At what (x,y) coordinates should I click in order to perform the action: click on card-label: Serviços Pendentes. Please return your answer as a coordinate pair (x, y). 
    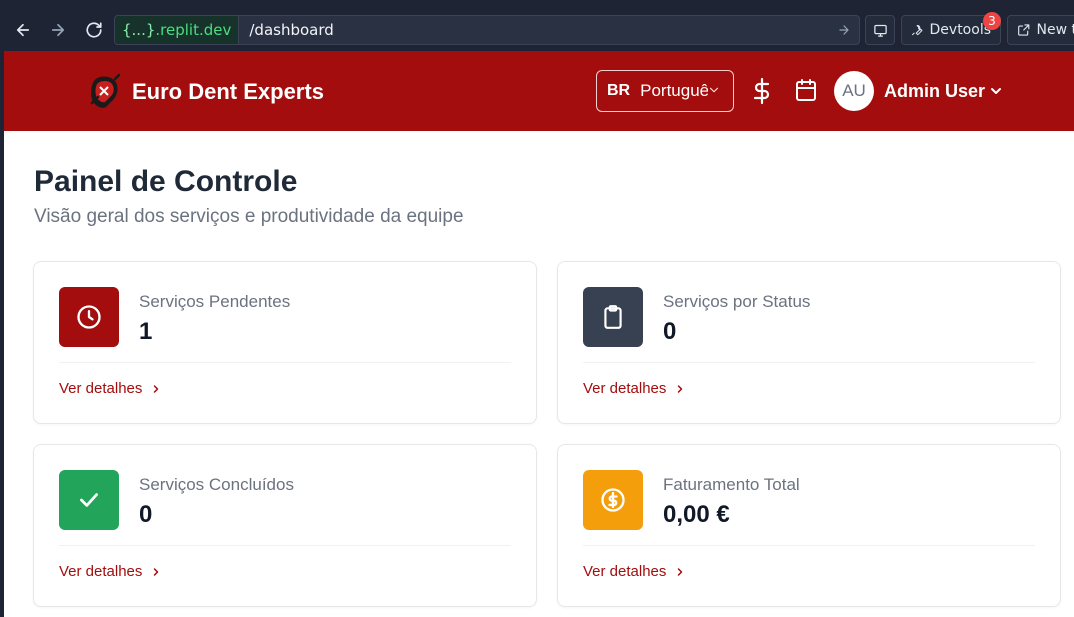
    Looking at the image, I should click on (215, 301).